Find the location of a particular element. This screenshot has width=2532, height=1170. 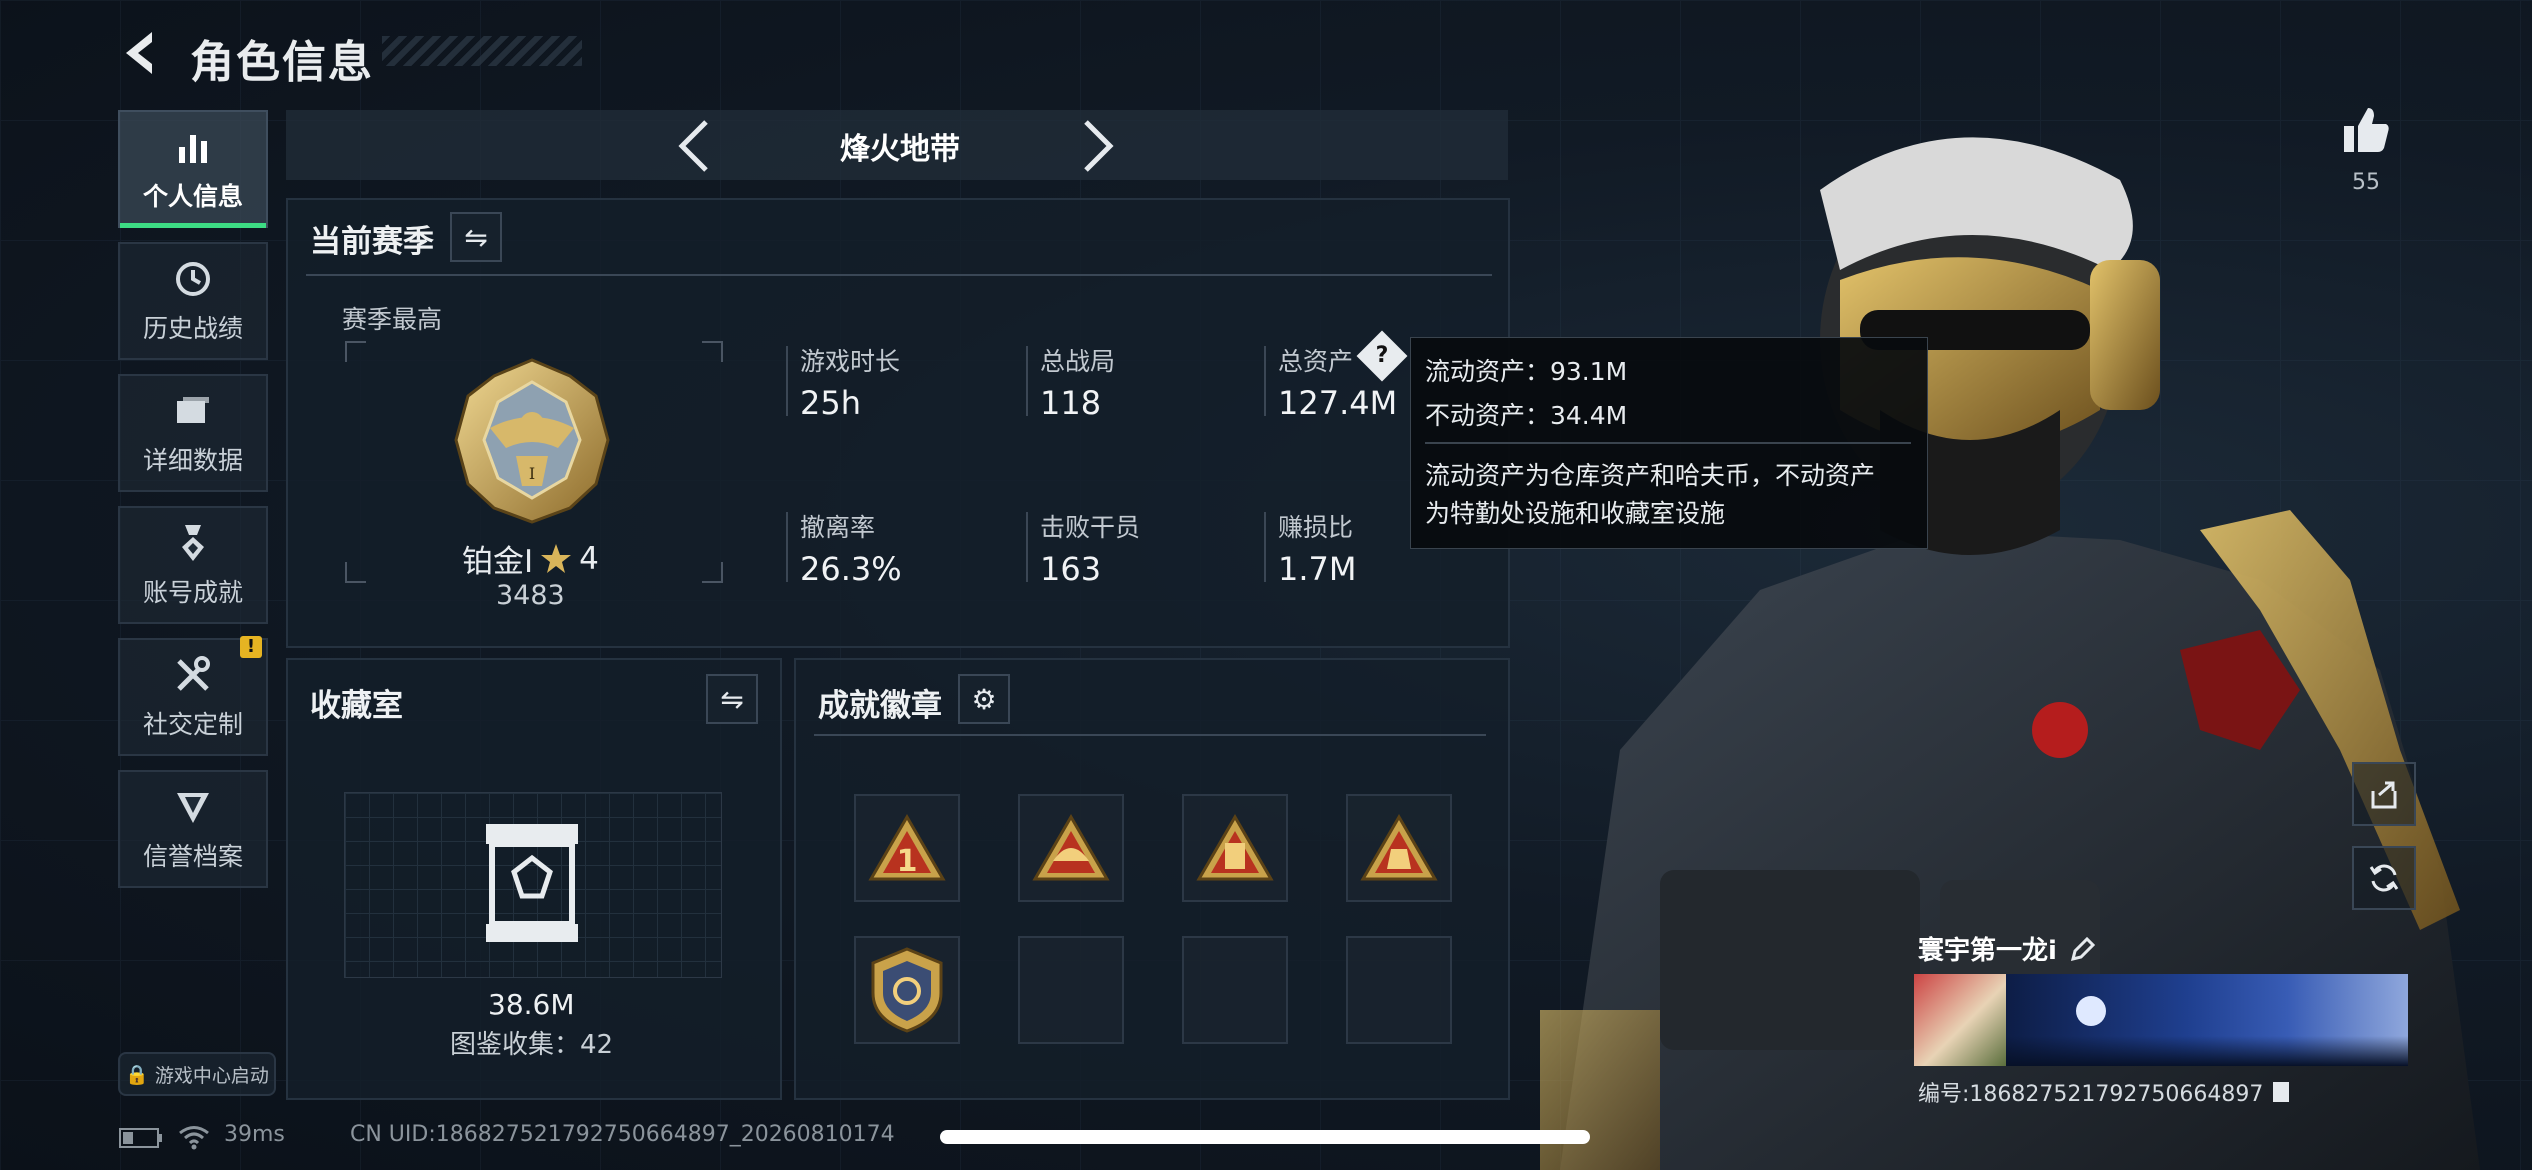

chevron-left-icon is located at coordinates (694, 146).